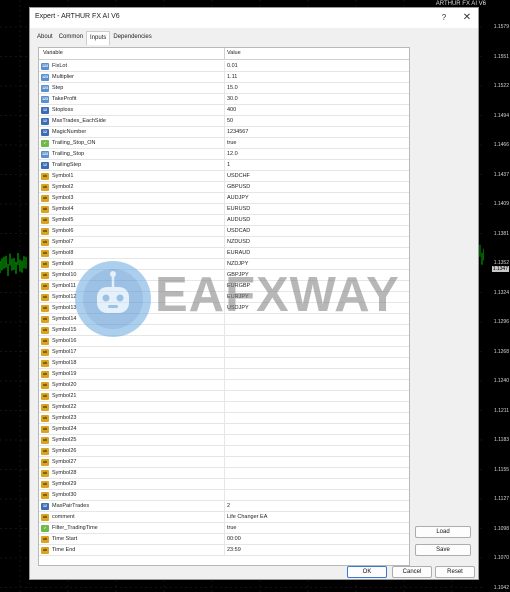 The image size is (510, 592). What do you see at coordinates (238, 253) in the screenshot?
I see `parameter-value: EURAUD` at bounding box center [238, 253].